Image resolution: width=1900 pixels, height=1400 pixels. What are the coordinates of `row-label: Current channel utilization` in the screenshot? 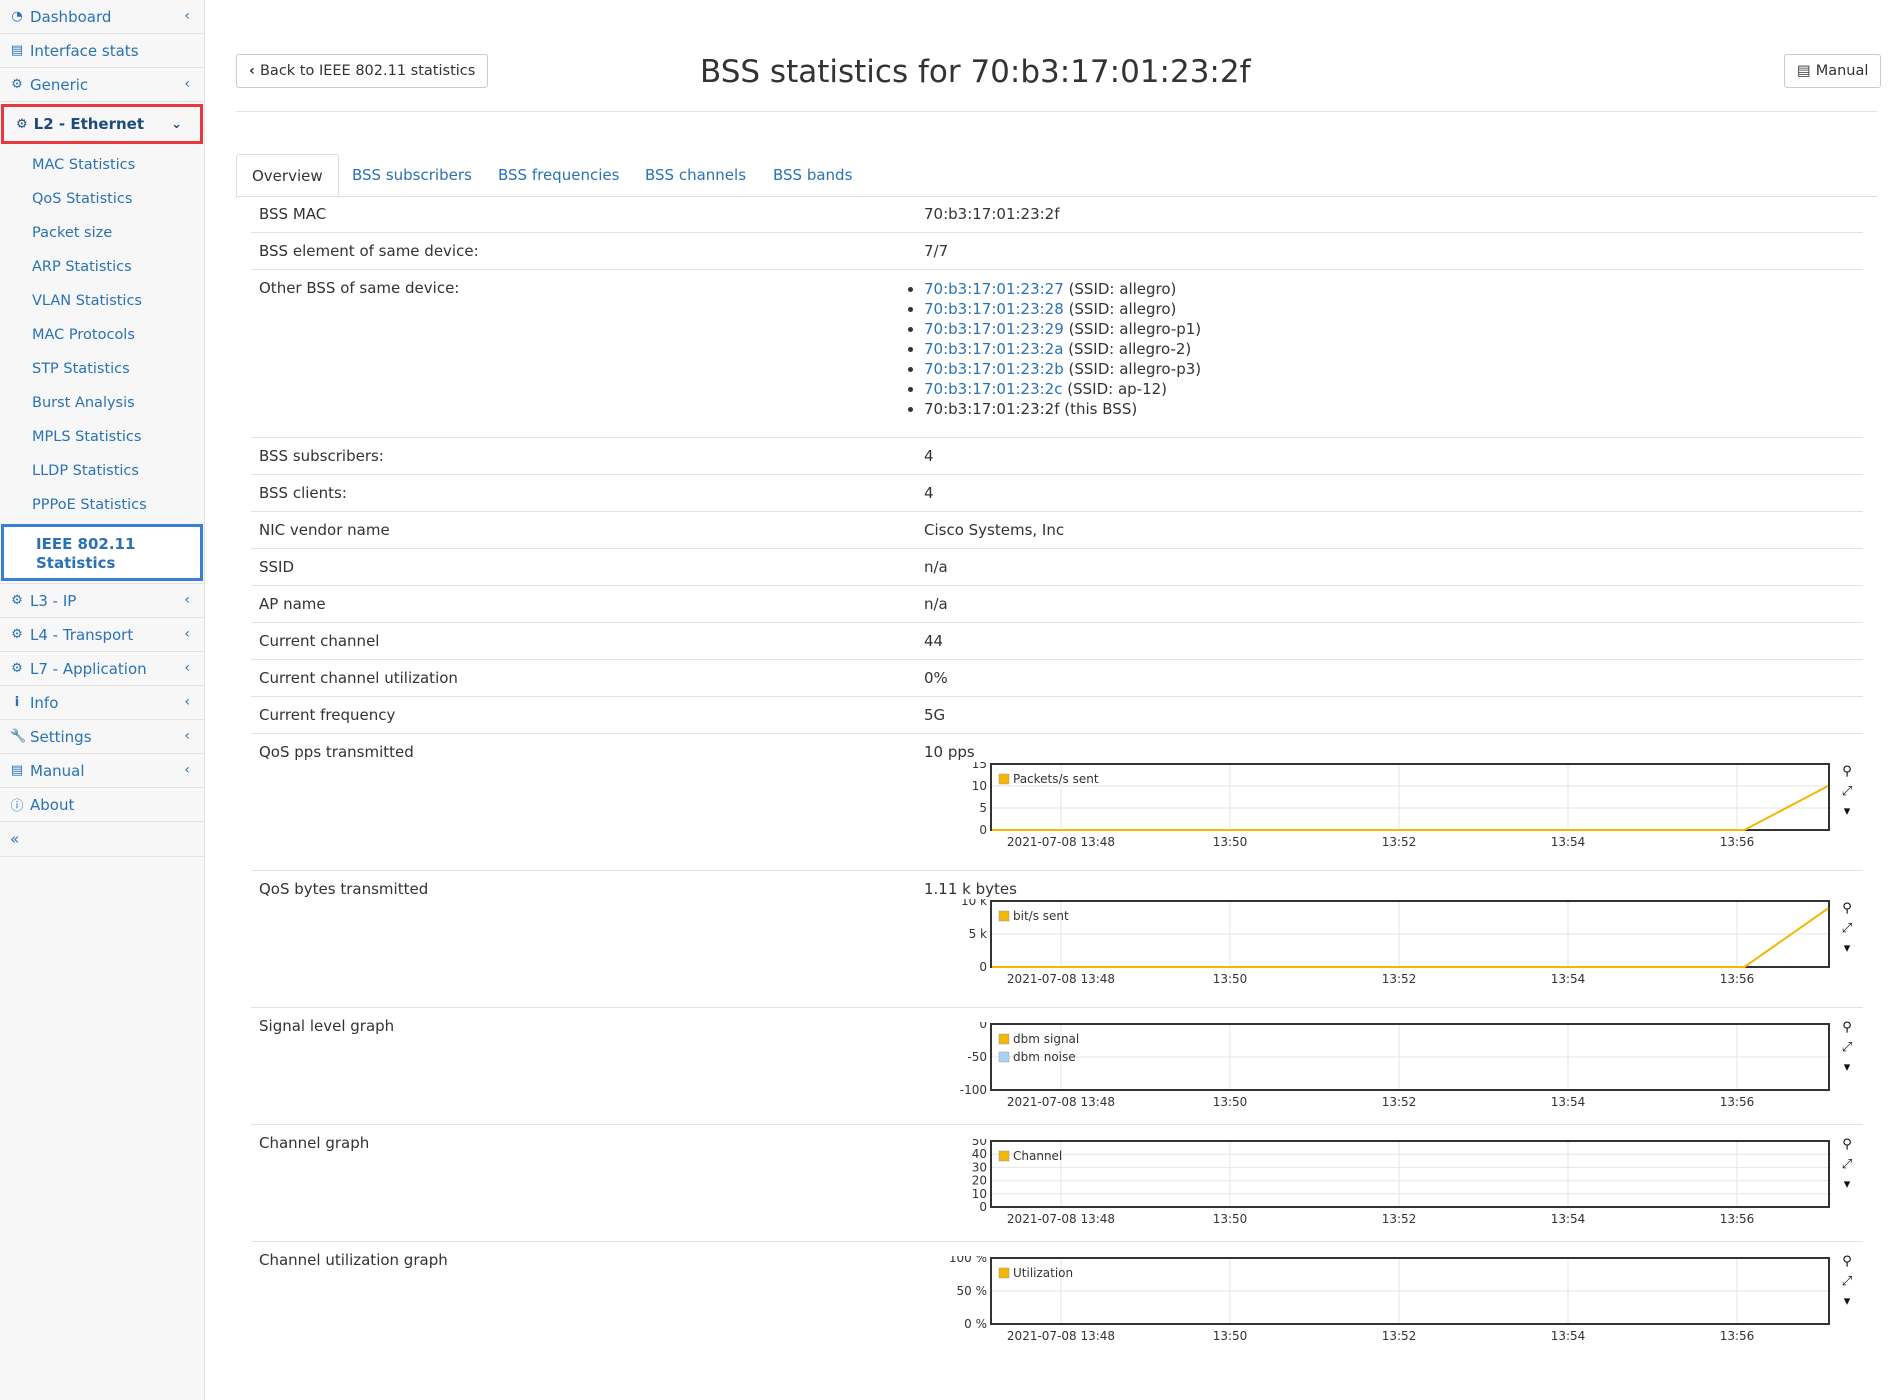 It's located at (358, 678).